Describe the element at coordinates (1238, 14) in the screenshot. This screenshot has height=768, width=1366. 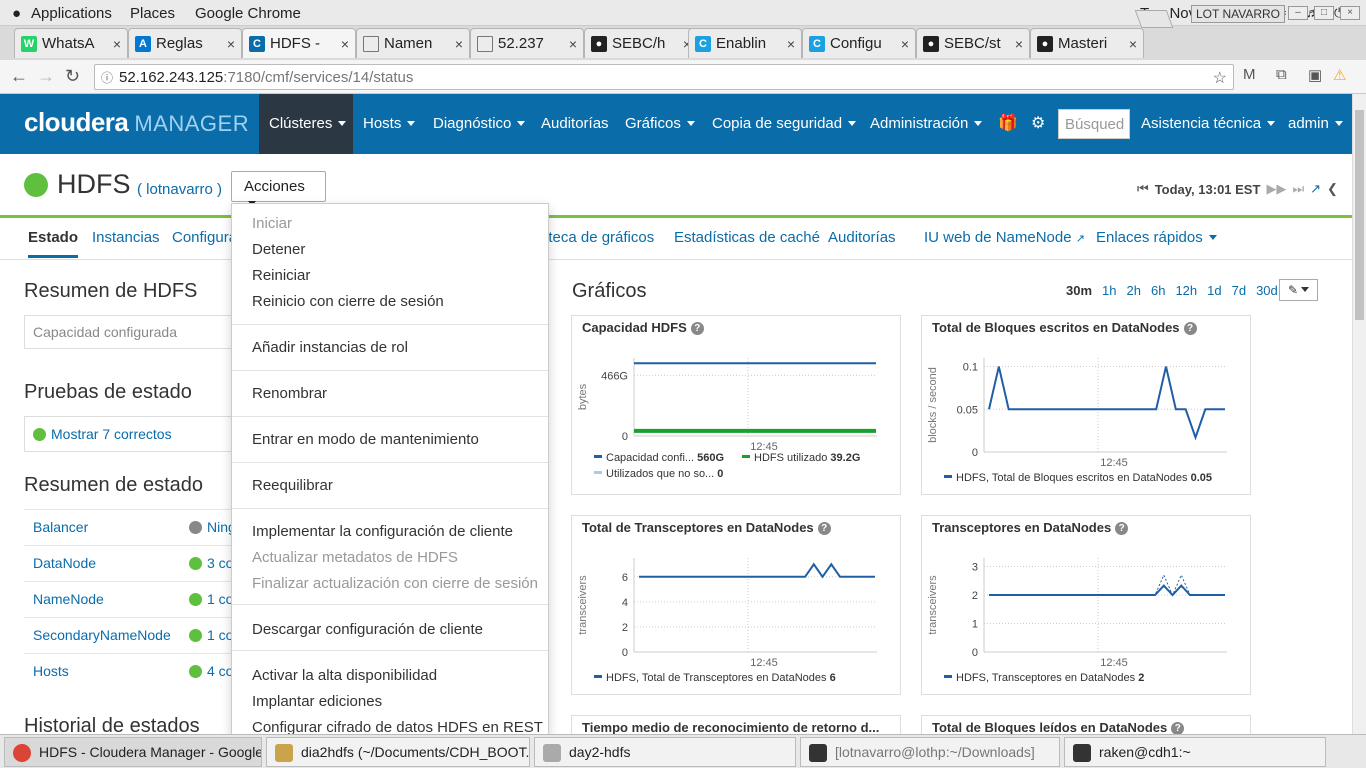
I see `profile-badge: LOT NAVARRO` at that location.